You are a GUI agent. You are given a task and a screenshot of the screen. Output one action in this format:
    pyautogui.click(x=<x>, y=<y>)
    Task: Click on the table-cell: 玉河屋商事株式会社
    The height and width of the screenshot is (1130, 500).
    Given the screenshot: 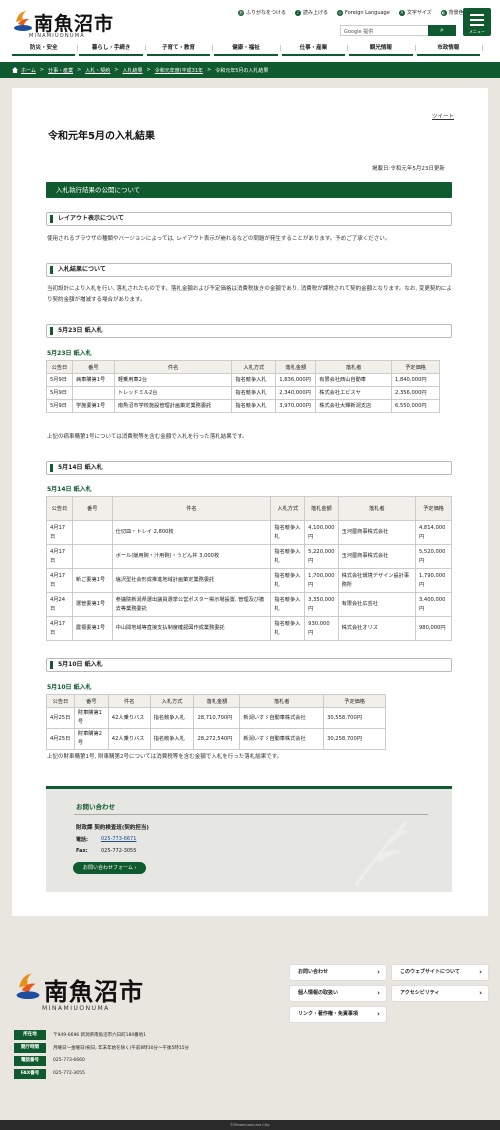 What is the action you would take?
    pyautogui.click(x=376, y=532)
    